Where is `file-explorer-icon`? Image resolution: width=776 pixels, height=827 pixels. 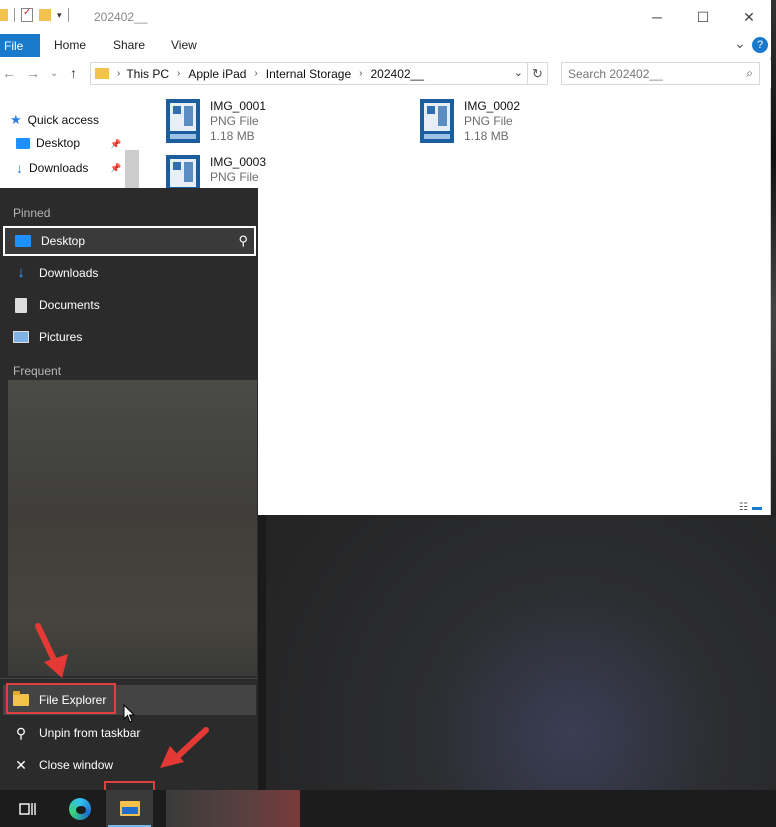
file-explorer-icon is located at coordinates (129, 808).